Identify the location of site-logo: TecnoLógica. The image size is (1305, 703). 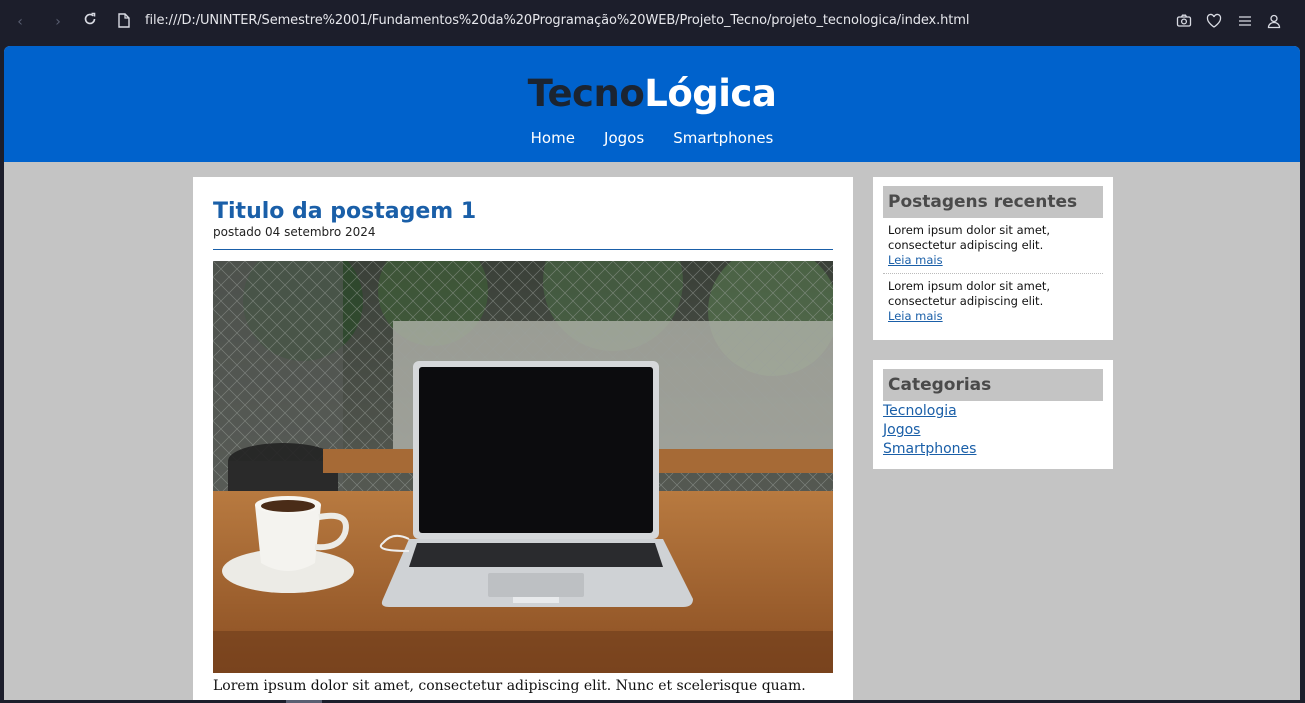
(652, 93).